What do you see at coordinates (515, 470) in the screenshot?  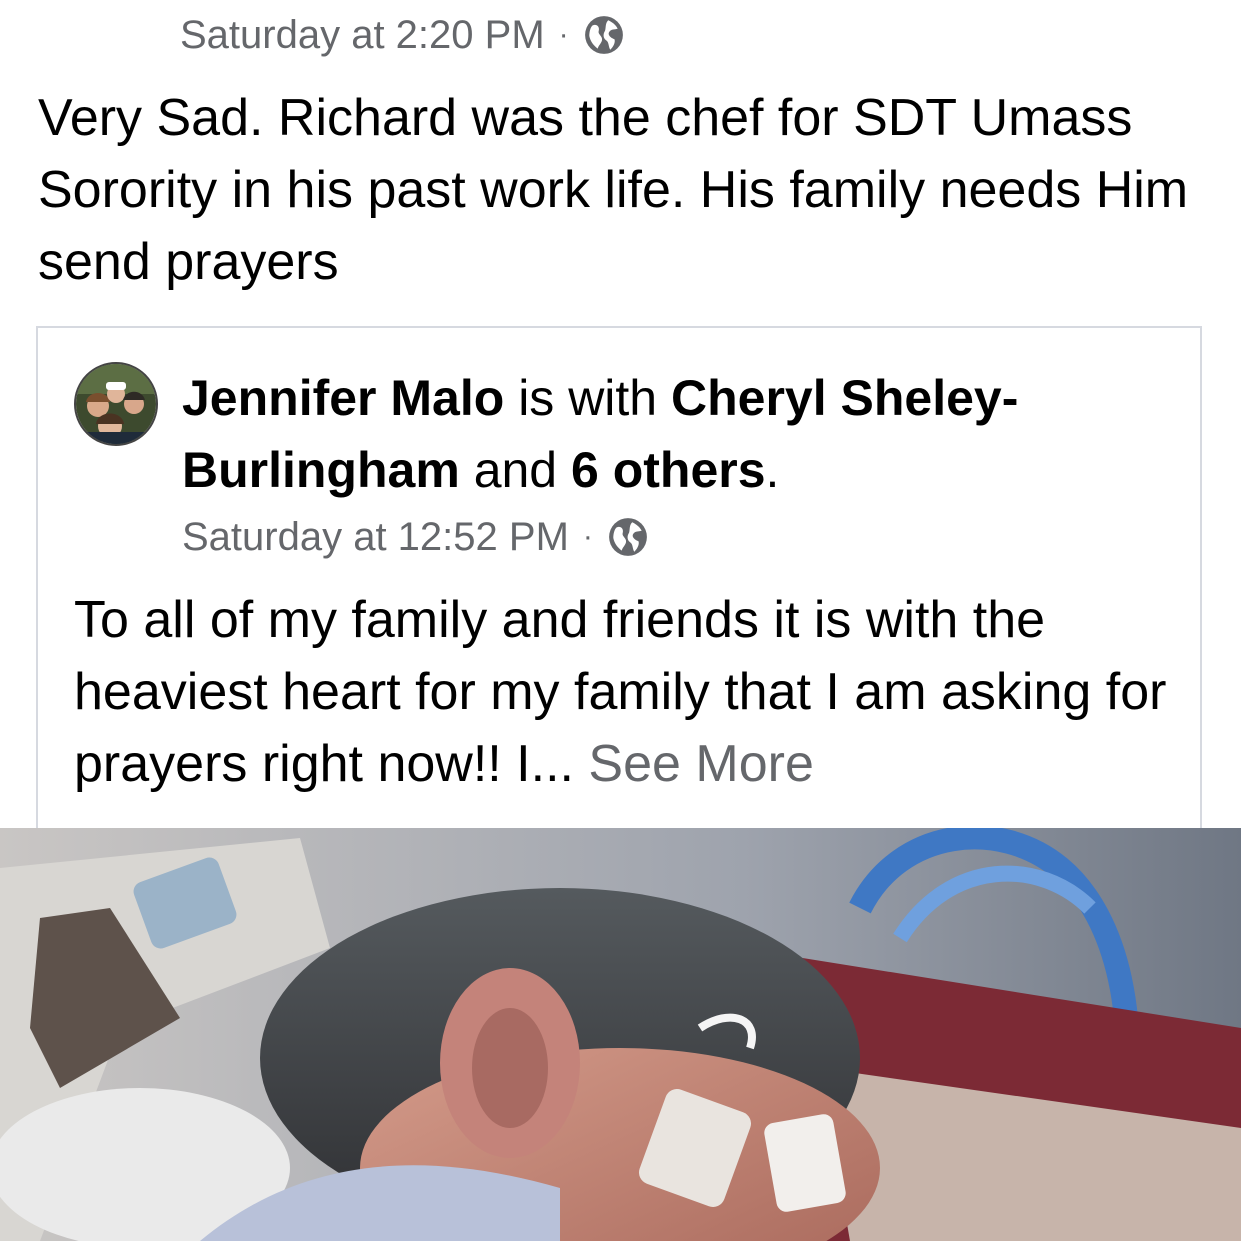 I see `and-text: and` at bounding box center [515, 470].